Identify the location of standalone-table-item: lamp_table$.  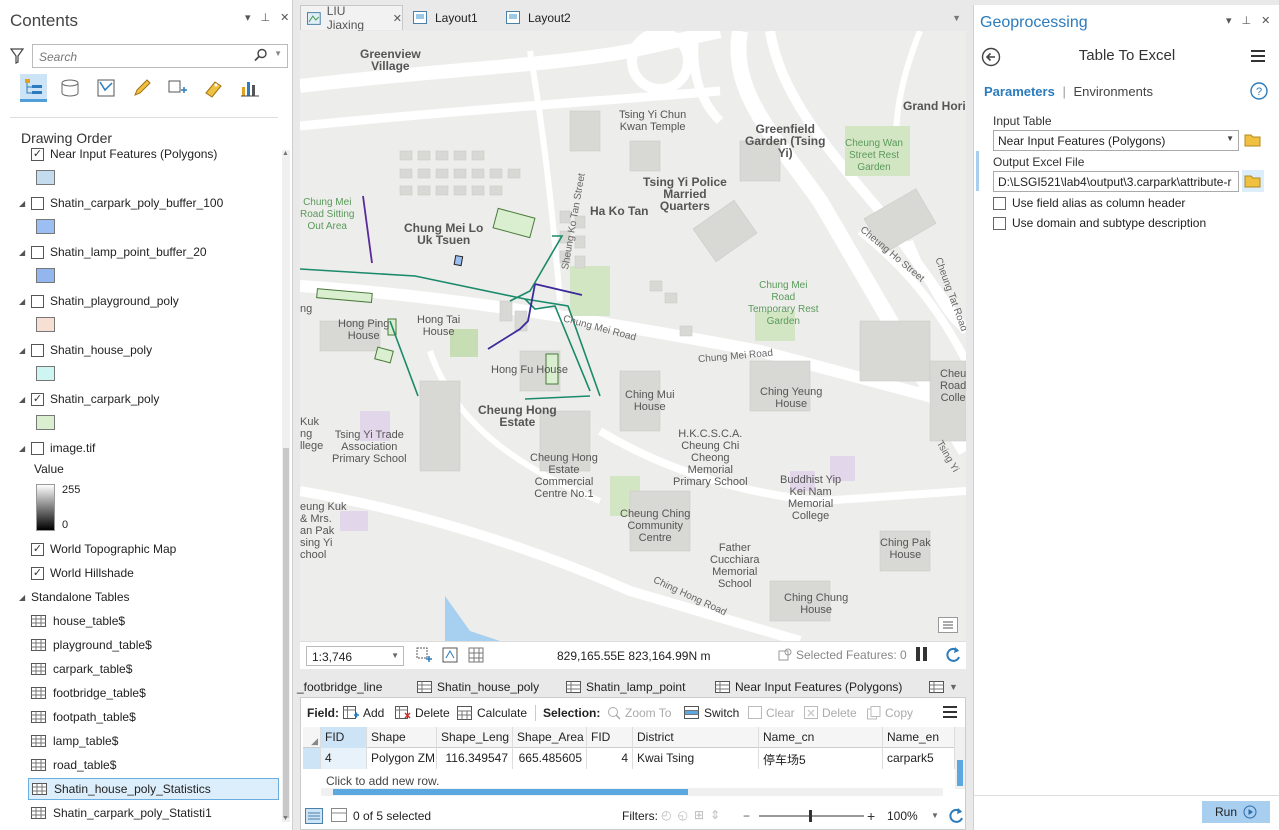
(153, 741).